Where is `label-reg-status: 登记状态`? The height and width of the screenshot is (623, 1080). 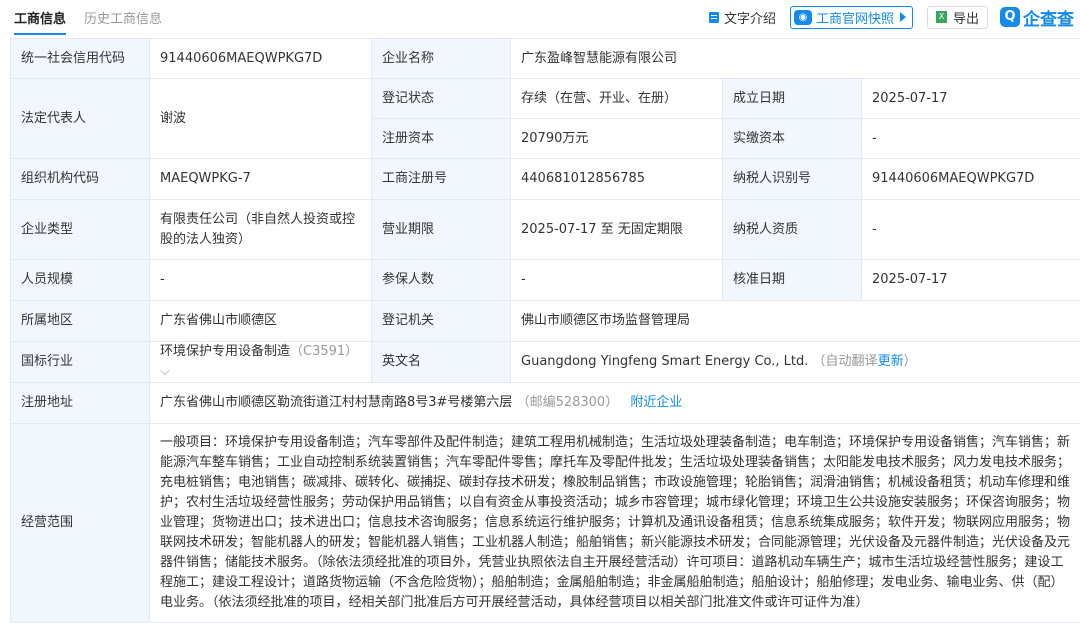
label-reg-status: 登记状态 is located at coordinates (441, 98).